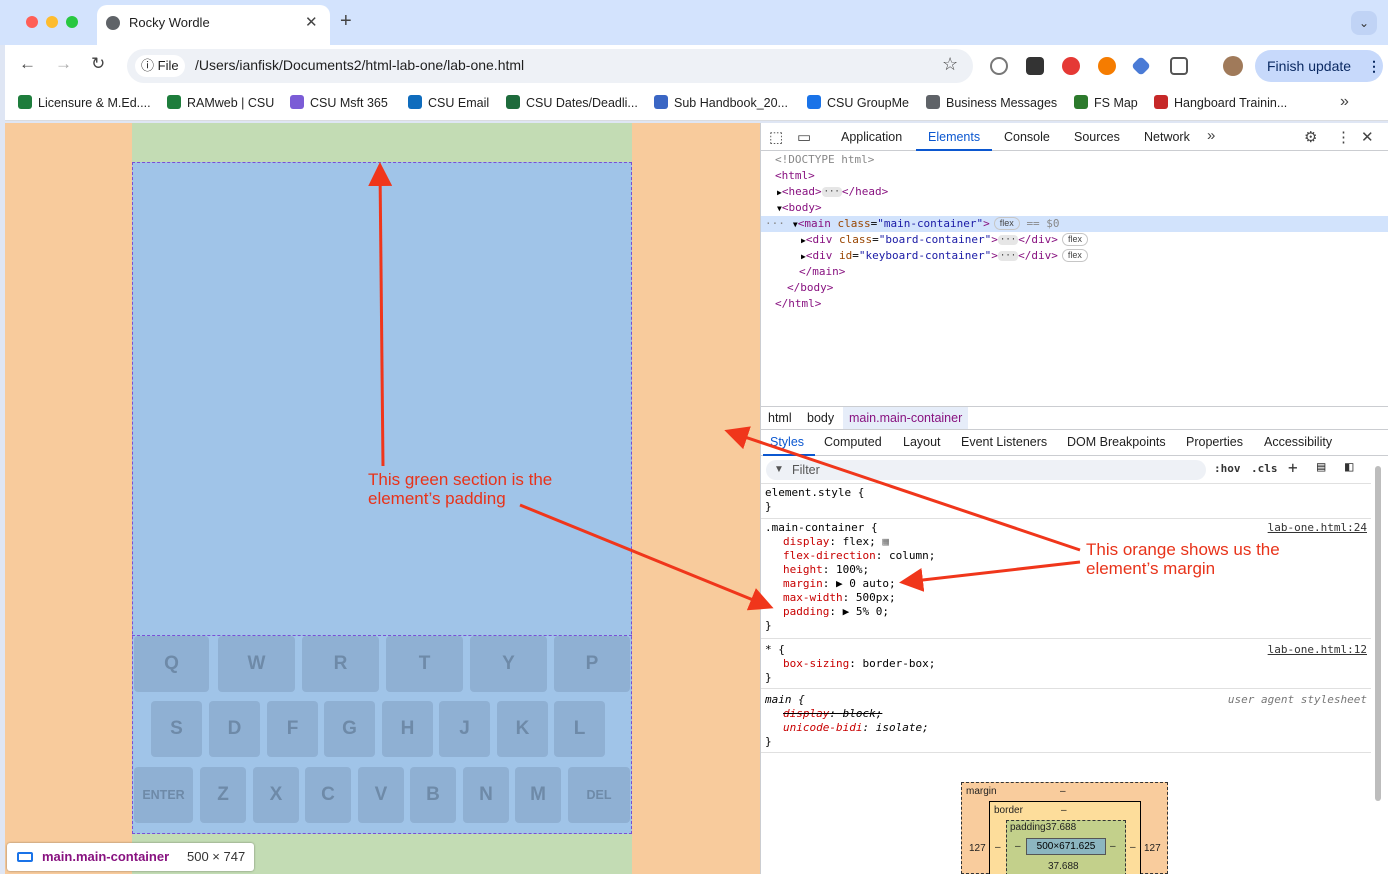 The height and width of the screenshot is (874, 1388). What do you see at coordinates (1027, 137) in the screenshot?
I see `tab-console: Console` at bounding box center [1027, 137].